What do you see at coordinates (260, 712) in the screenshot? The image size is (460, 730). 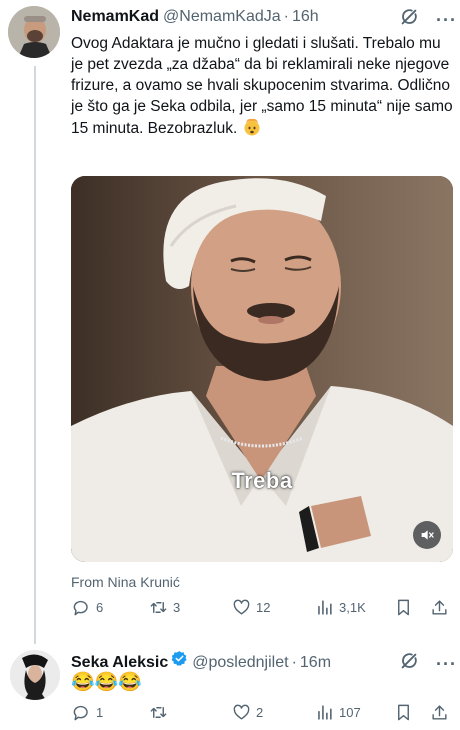 I see `like-count: 2` at bounding box center [260, 712].